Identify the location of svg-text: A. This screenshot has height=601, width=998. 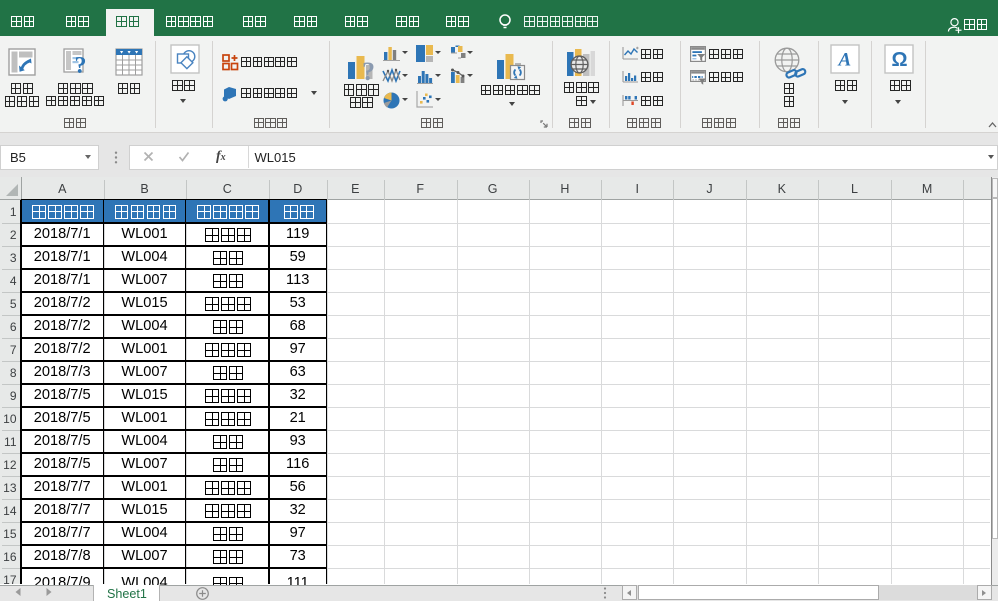
(844, 60).